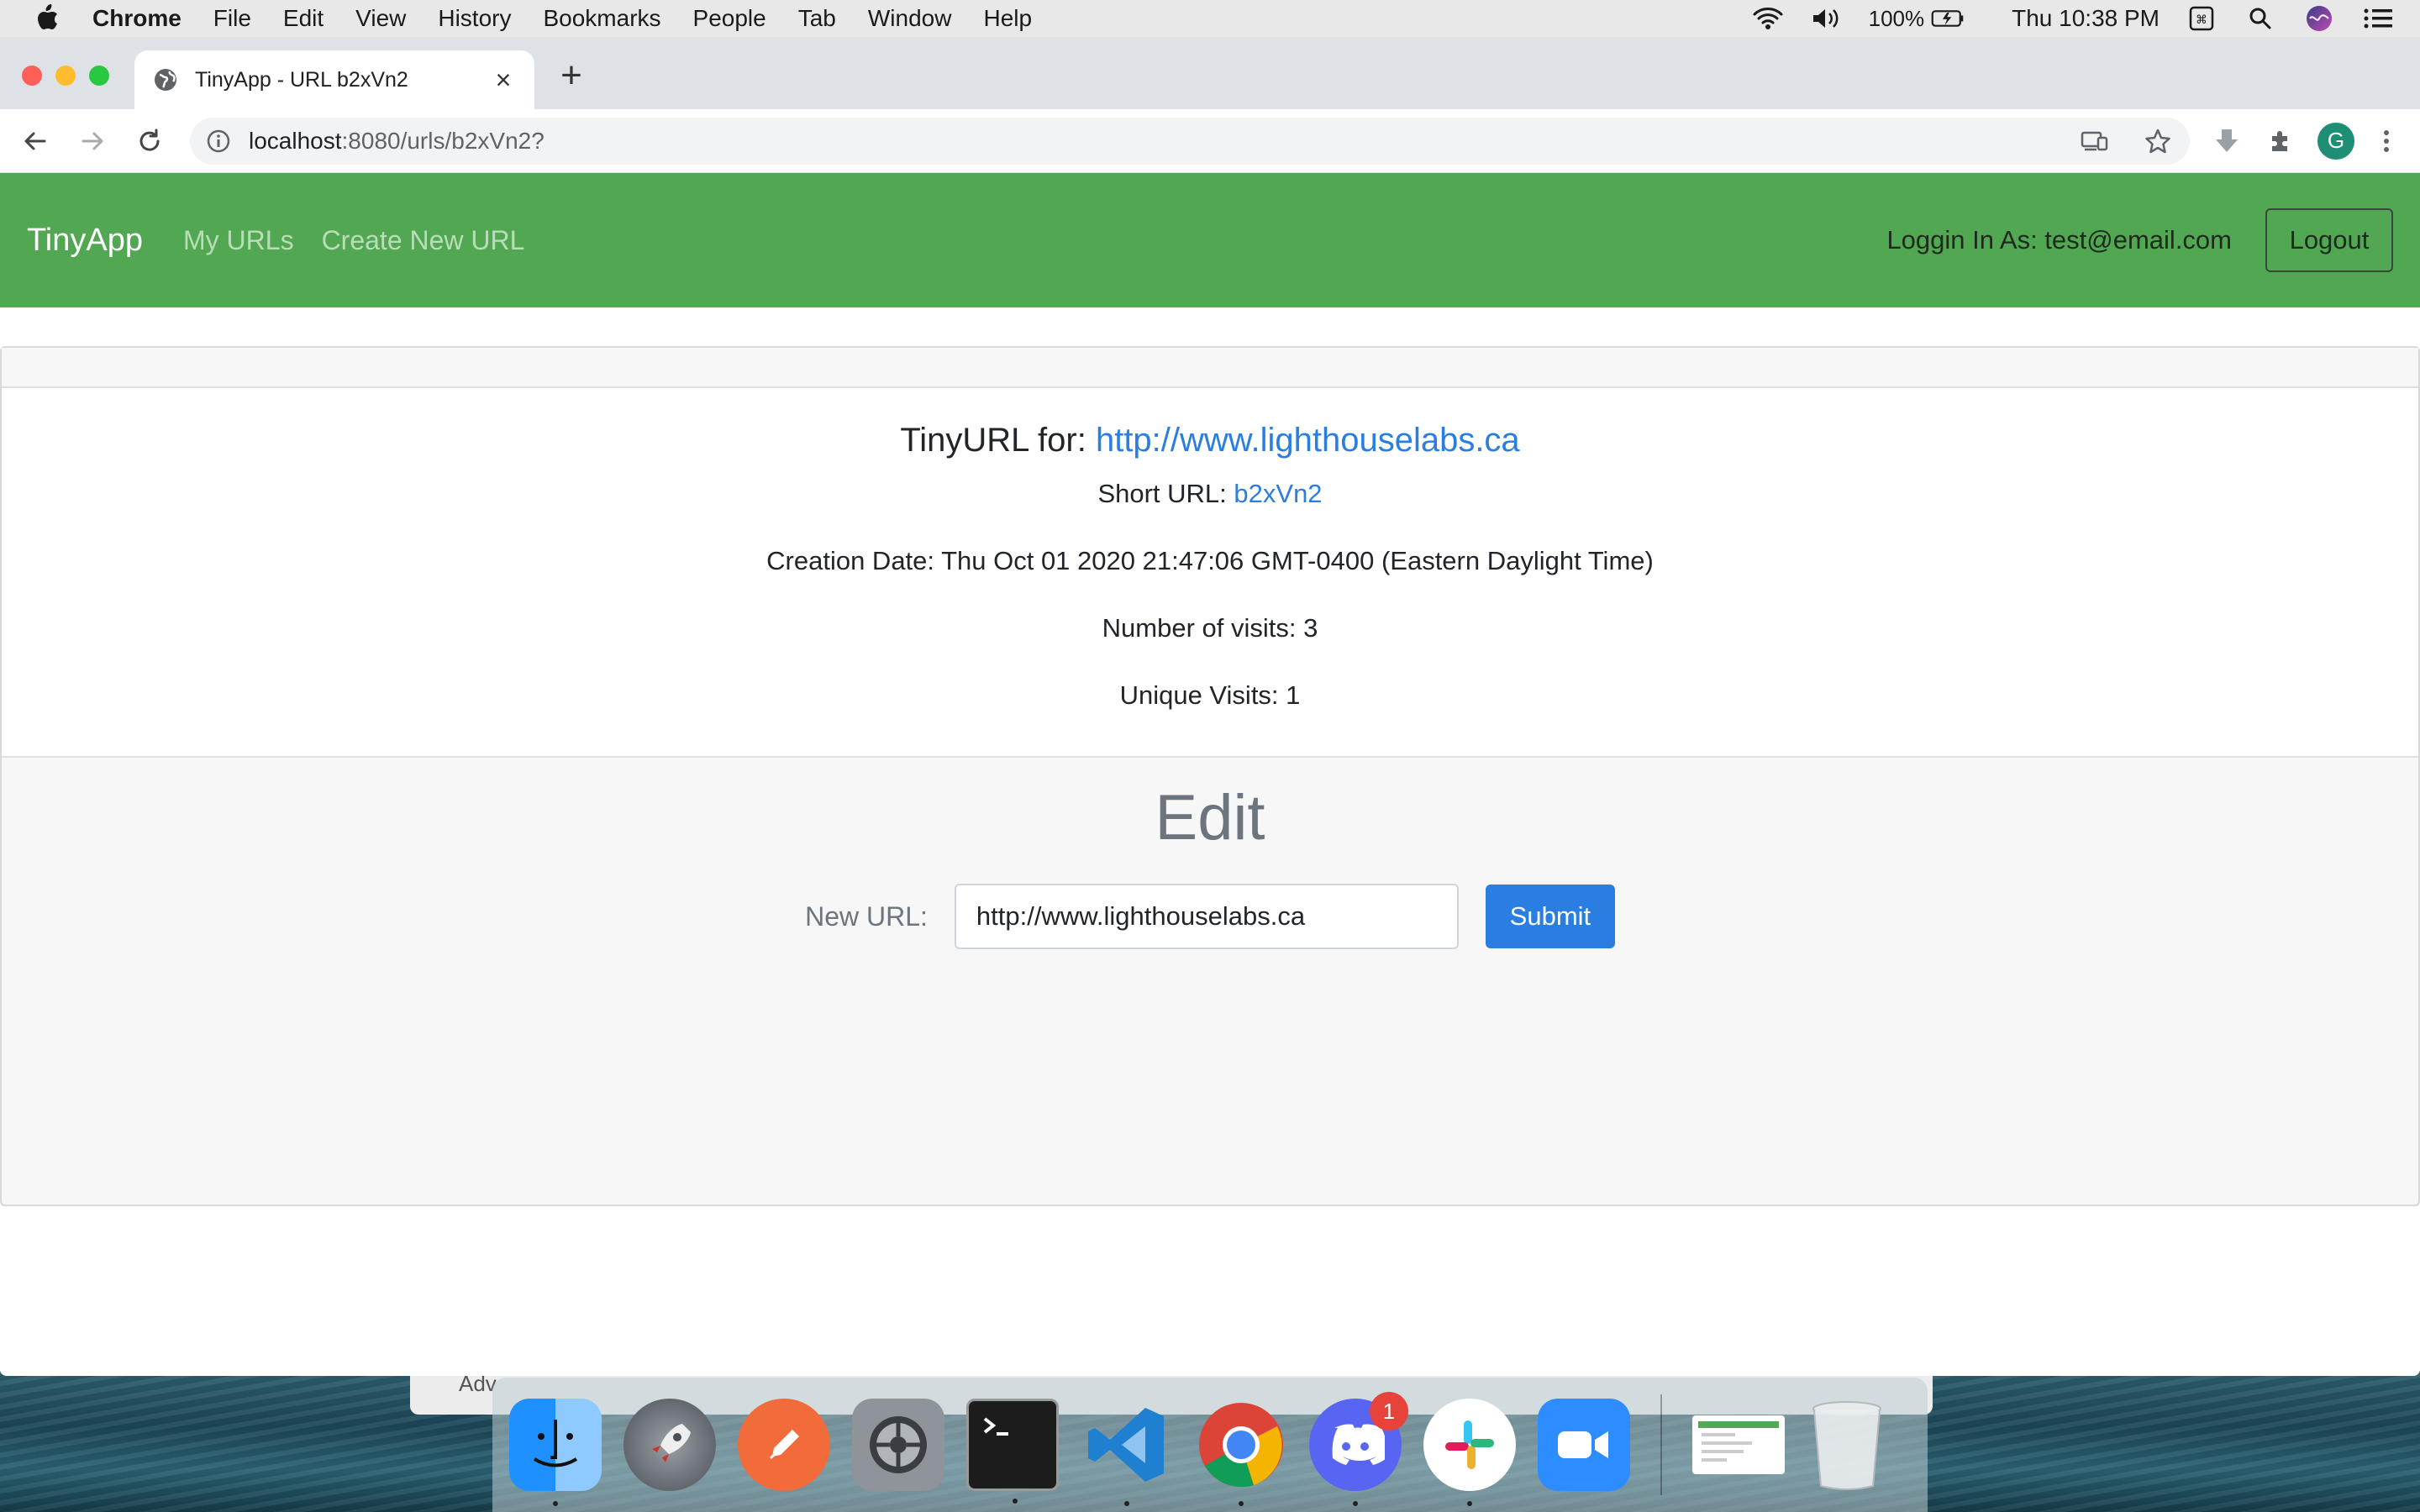 The image size is (2420, 1512). I want to click on brand-link: TinyApp, so click(85, 241).